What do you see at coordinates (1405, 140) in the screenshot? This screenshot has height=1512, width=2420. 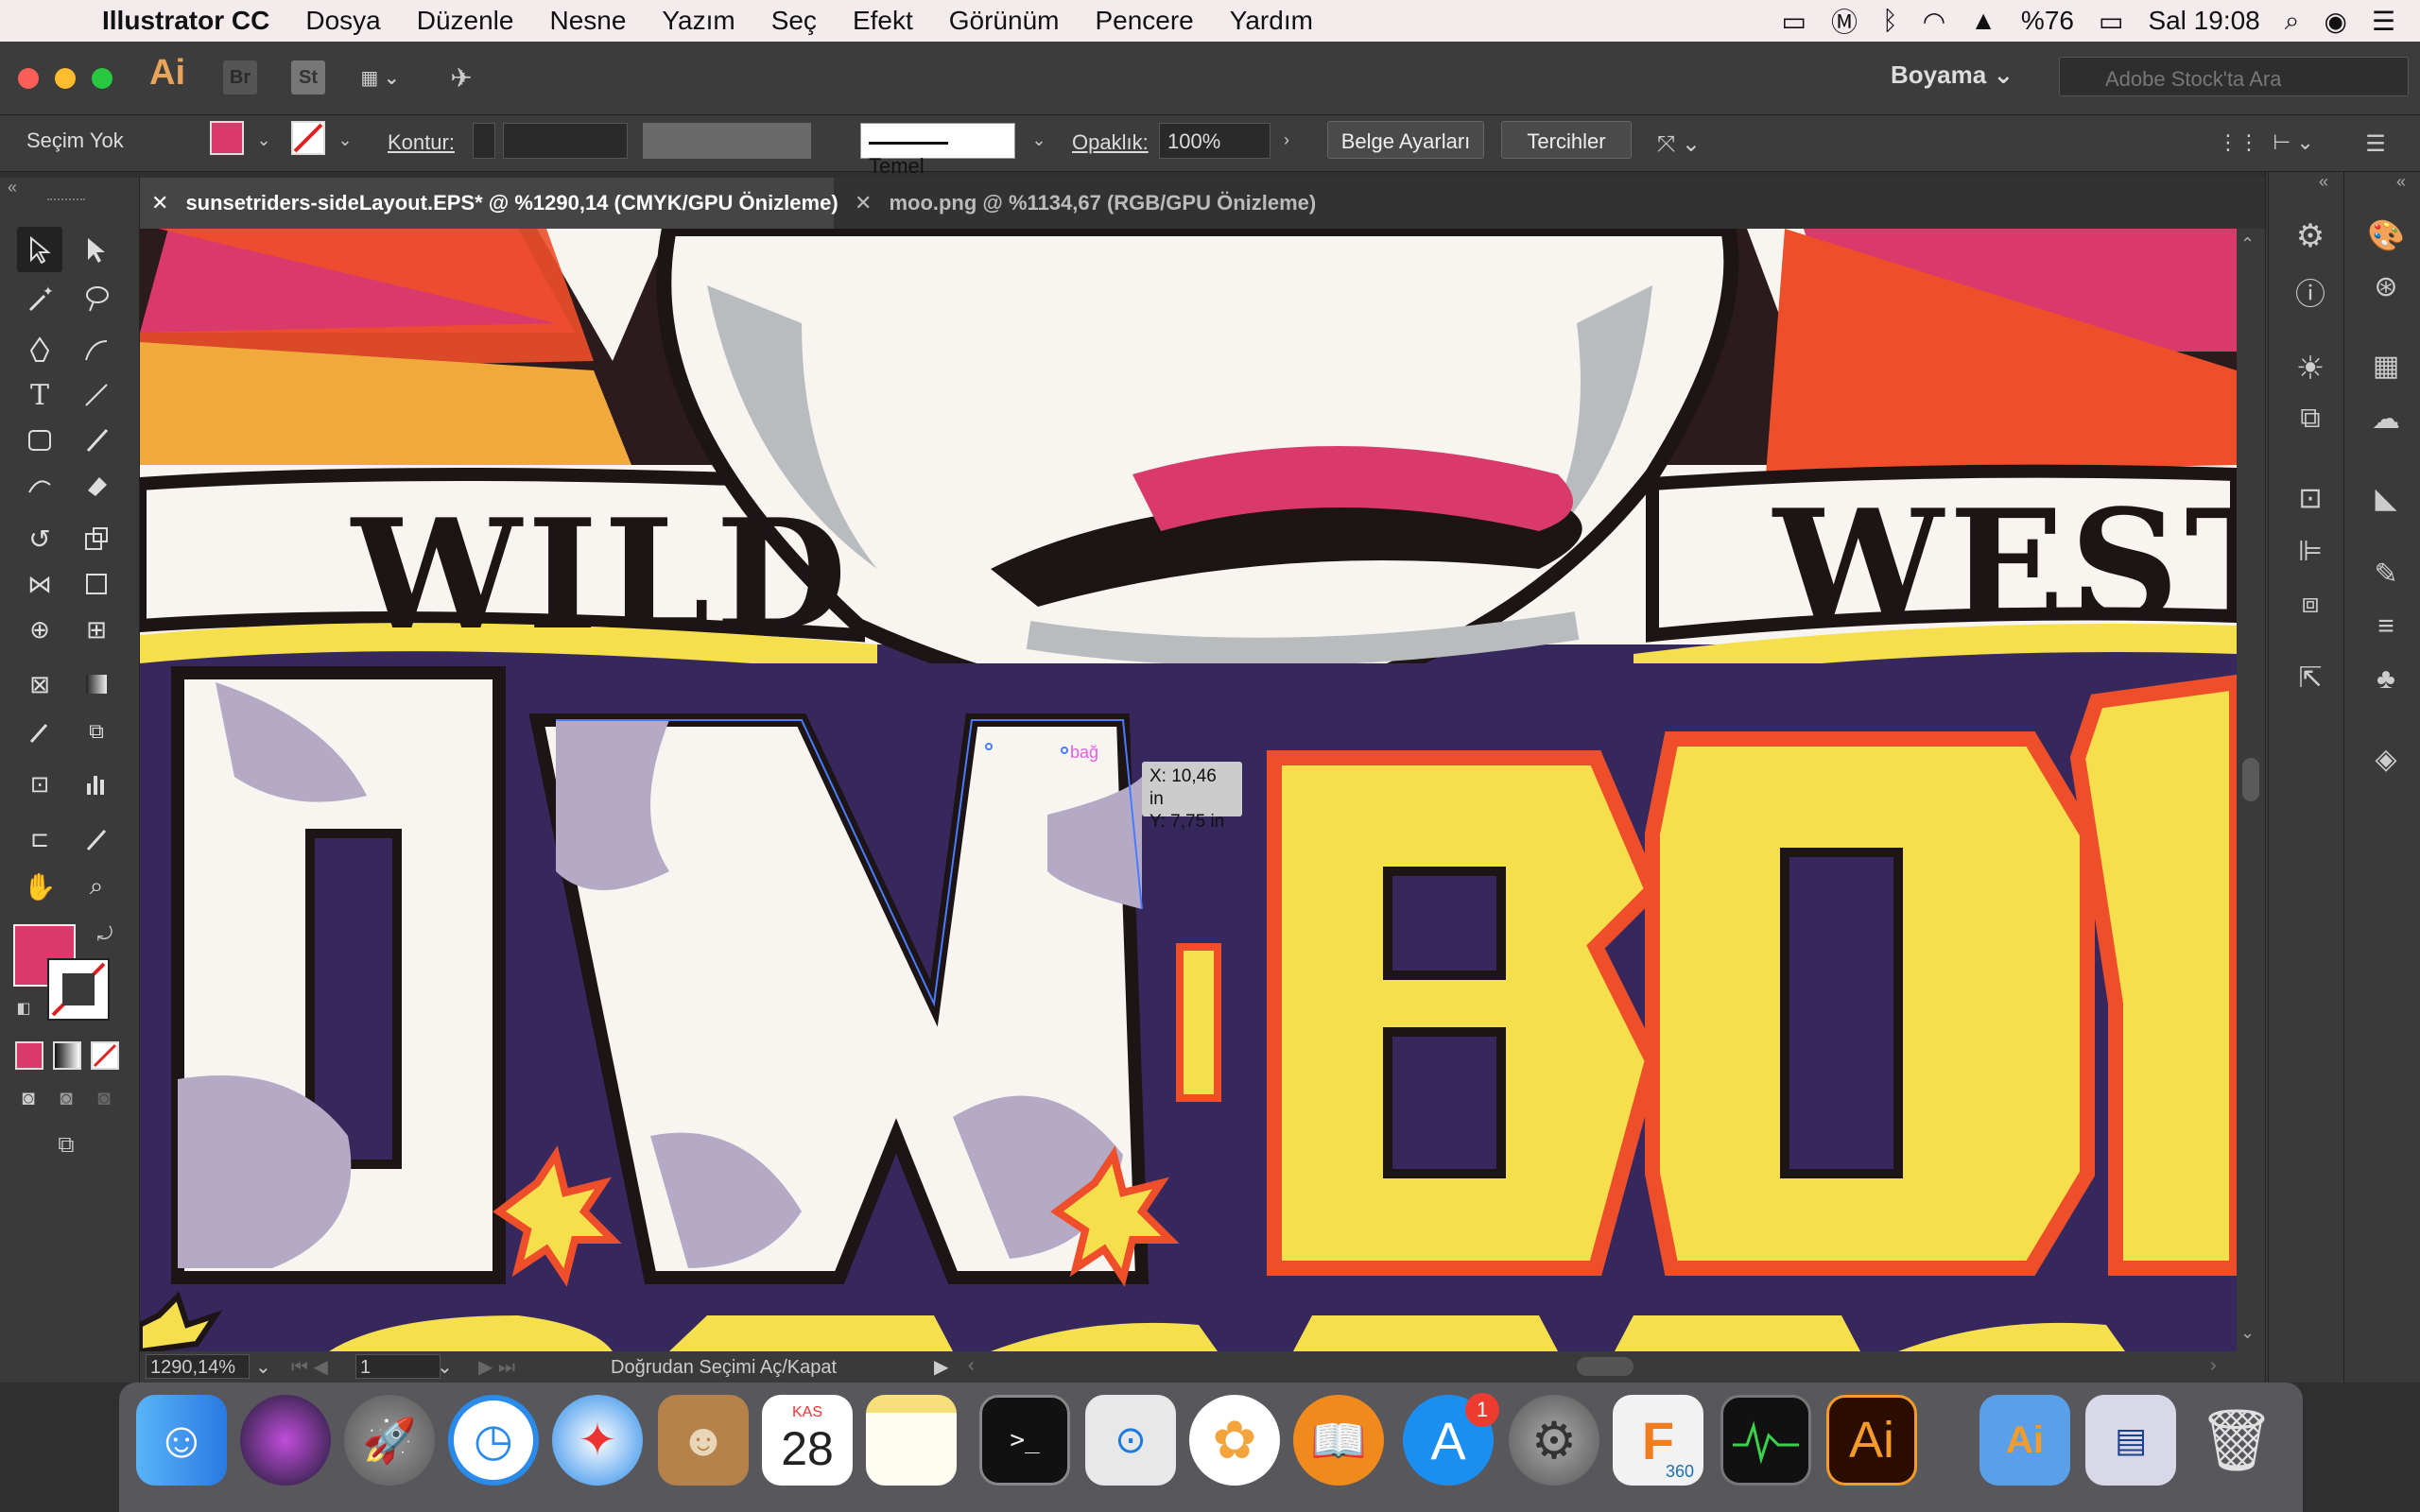 I see `document-settings-button: Belge Ayarları` at bounding box center [1405, 140].